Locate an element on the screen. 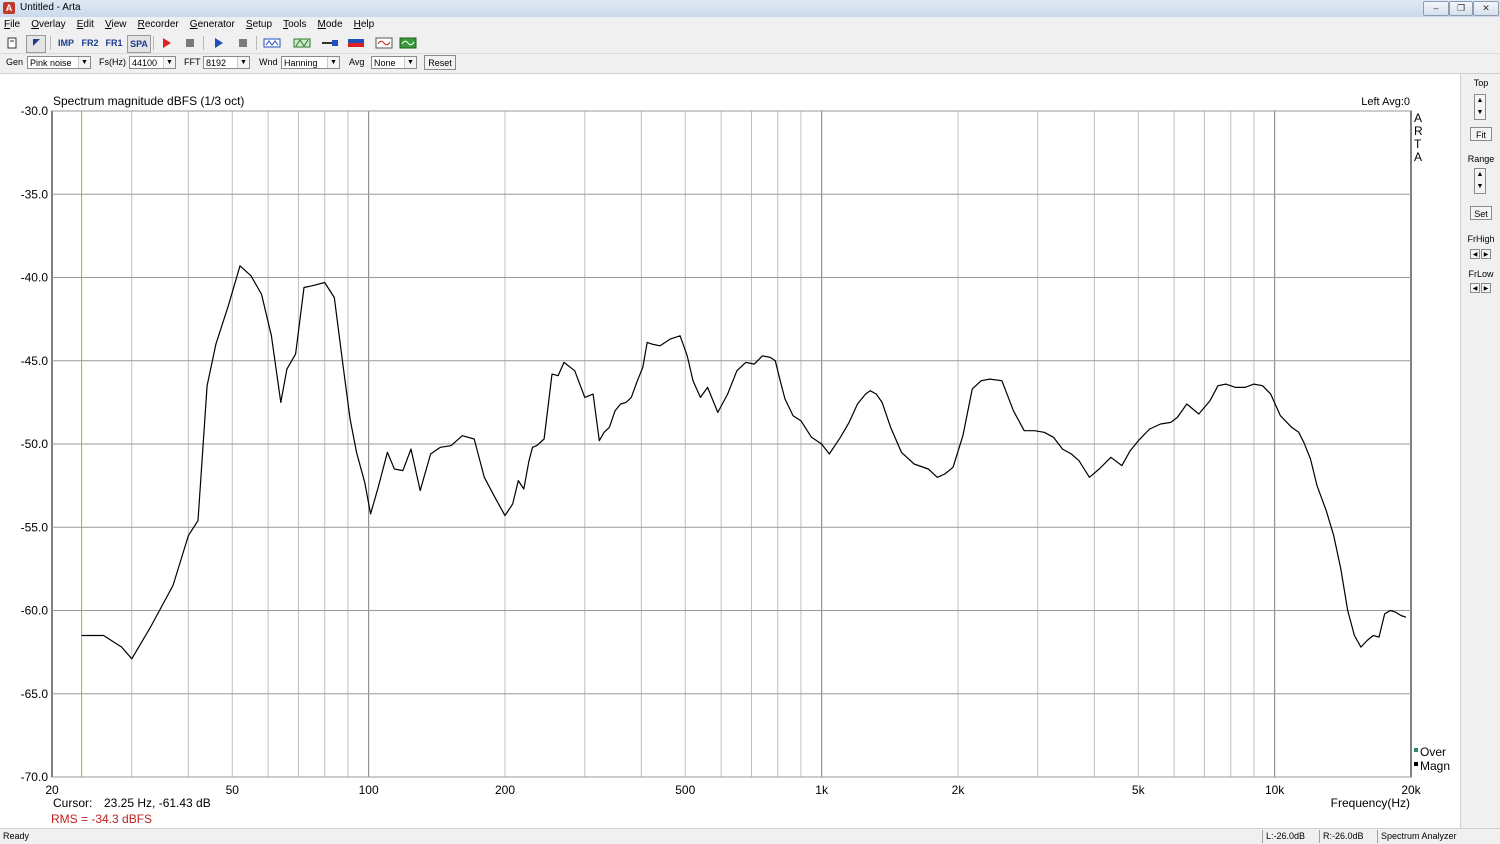  signal-record-icon is located at coordinates (272, 43).